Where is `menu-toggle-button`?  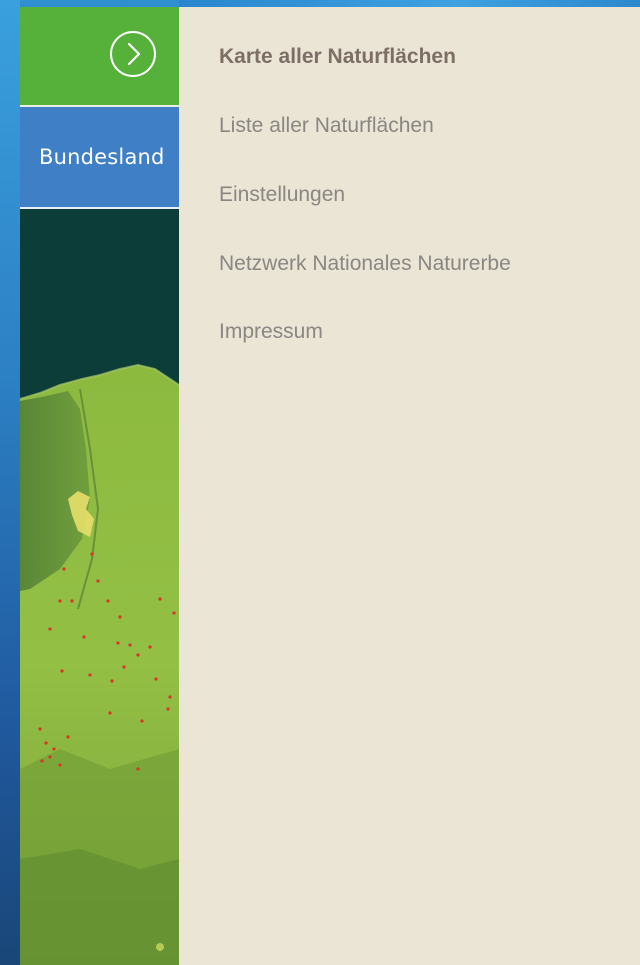
menu-toggle-button is located at coordinates (133, 54).